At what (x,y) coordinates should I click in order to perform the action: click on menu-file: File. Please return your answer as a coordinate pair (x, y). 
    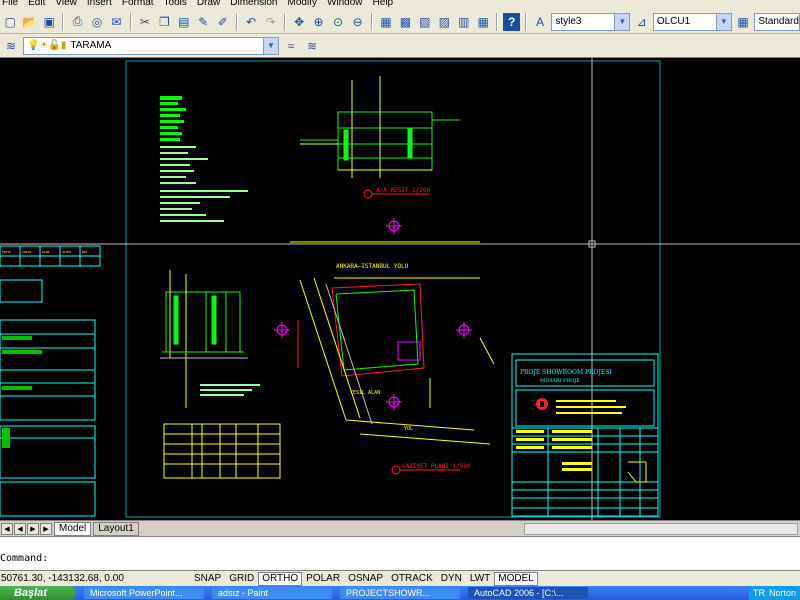
    Looking at the image, I should click on (10, 4).